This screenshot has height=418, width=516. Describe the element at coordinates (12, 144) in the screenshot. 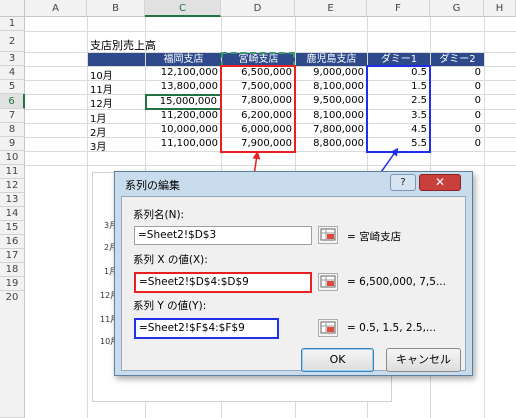

I see `row-header-9: 9` at that location.